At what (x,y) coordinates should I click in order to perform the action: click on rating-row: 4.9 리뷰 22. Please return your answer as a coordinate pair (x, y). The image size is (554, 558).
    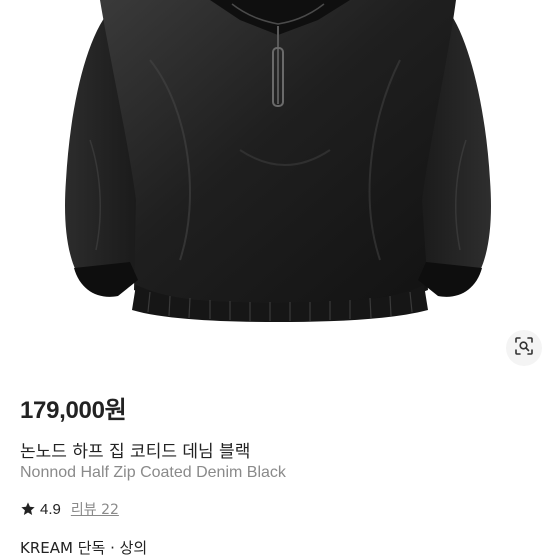
    Looking at the image, I should click on (69, 509).